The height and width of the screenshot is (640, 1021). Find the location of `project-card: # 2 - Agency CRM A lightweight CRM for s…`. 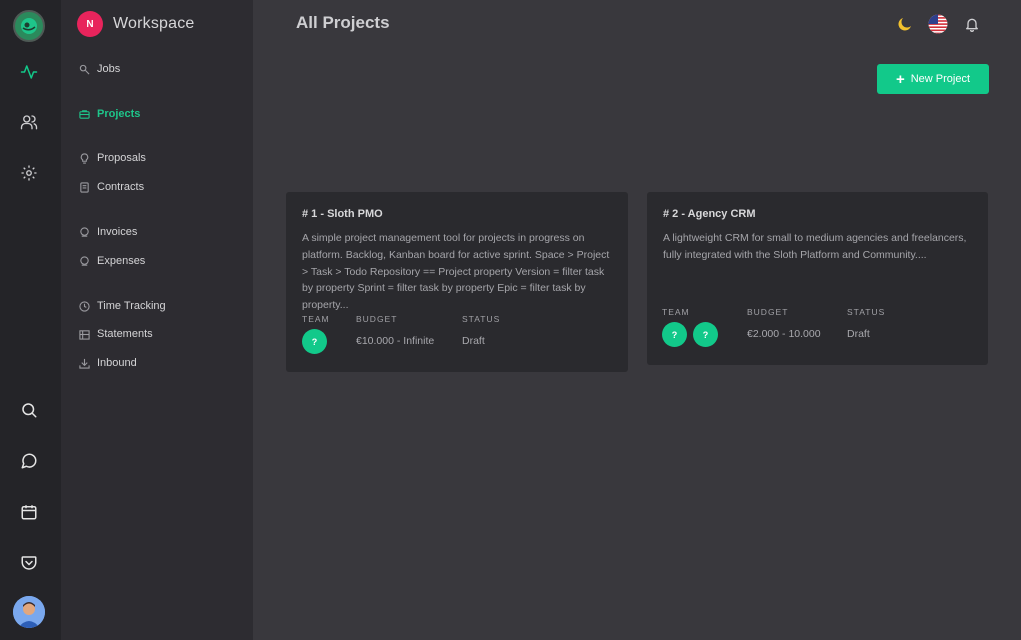

project-card: # 2 - Agency CRM A lightweight CRM for s… is located at coordinates (817, 278).